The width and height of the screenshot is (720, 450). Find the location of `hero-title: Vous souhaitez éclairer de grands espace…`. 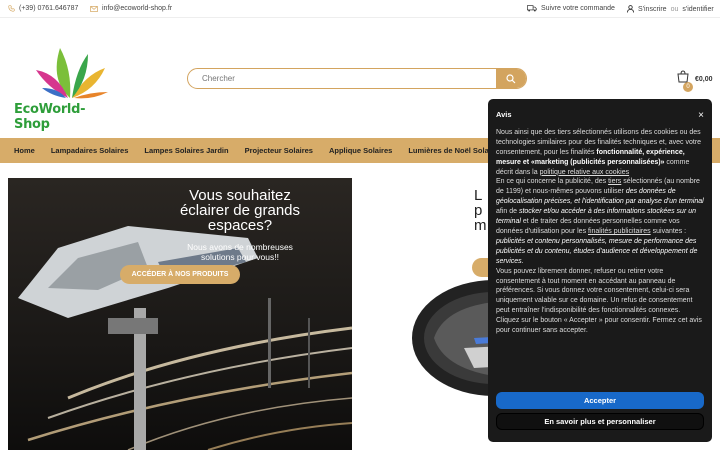

hero-title: Vous souhaitez éclairer de grands espace… is located at coordinates (240, 210).